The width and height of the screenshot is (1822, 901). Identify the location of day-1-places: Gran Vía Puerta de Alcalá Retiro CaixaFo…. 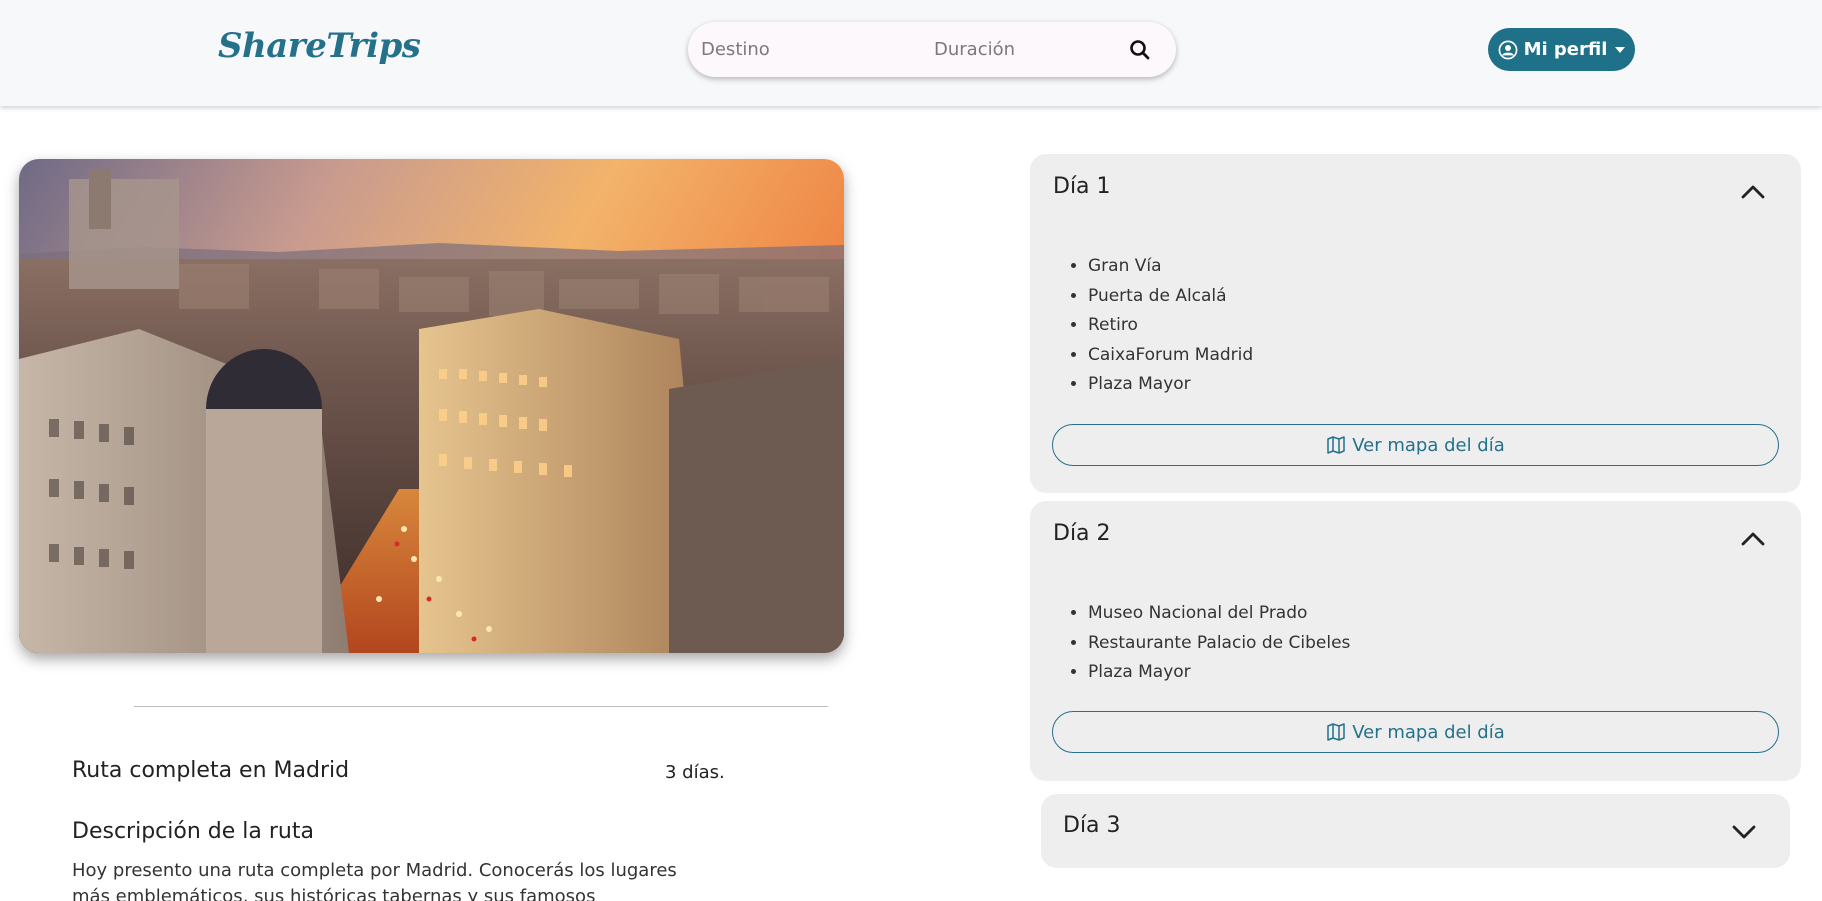
(1170, 326).